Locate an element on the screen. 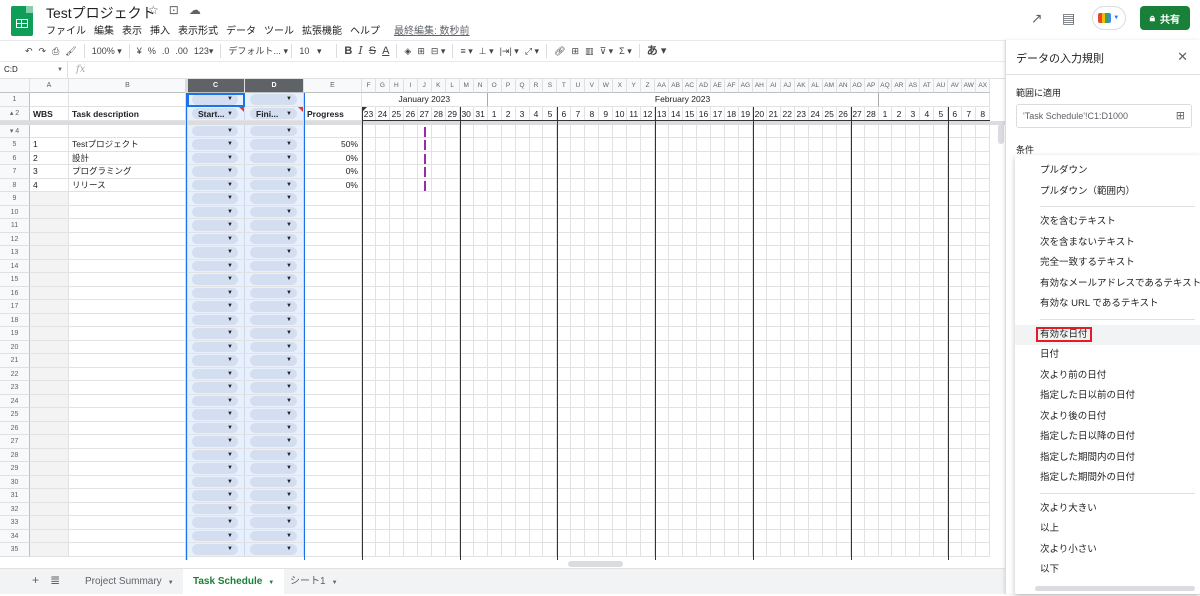  column-header-s: S is located at coordinates (550, 86).